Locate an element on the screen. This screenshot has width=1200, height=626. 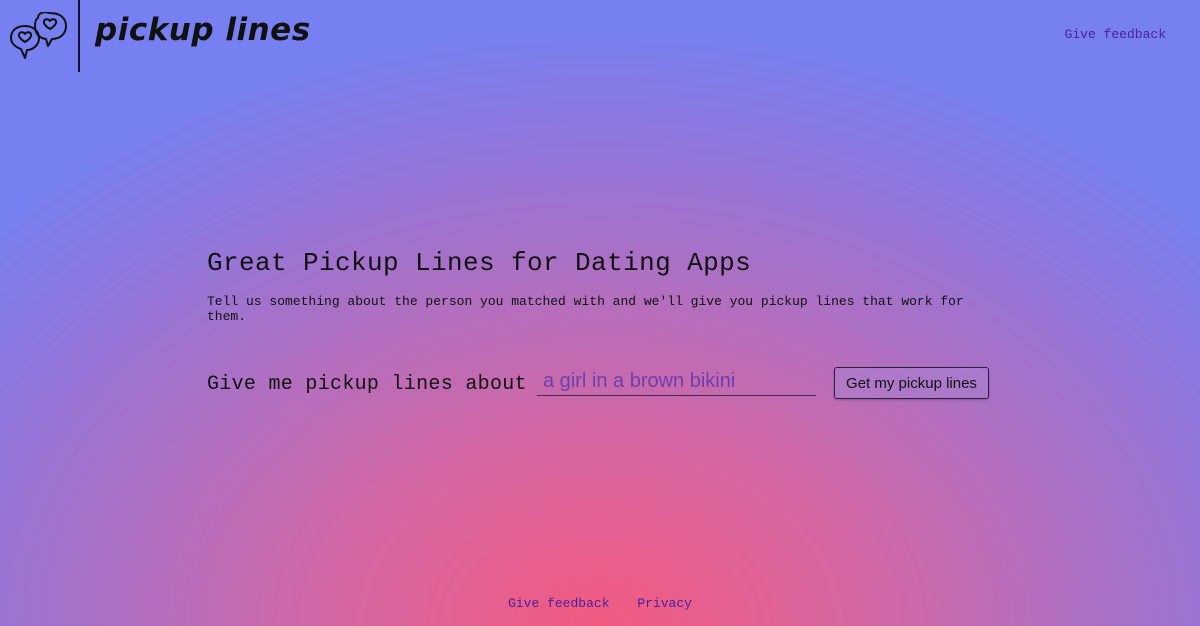
site-header: pickup lines Give feedback is located at coordinates (600, 36).